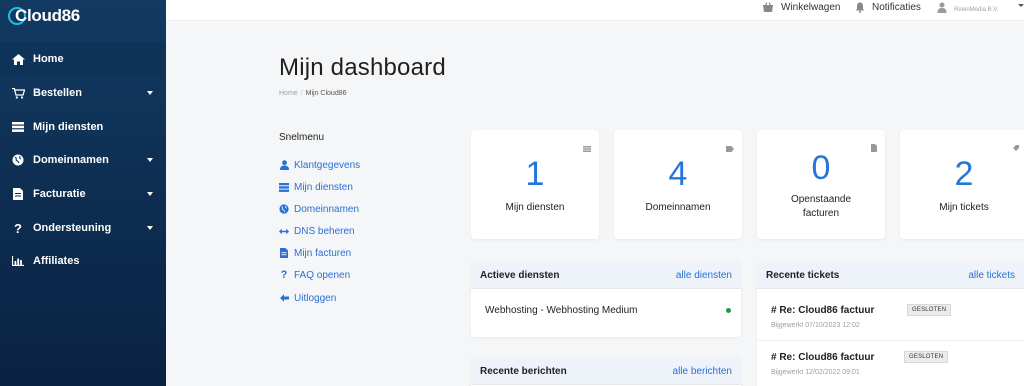 This screenshot has height=386, width=1024. I want to click on sidebar-item-ondersteuning: ? Ondersteuning, so click(83, 228).